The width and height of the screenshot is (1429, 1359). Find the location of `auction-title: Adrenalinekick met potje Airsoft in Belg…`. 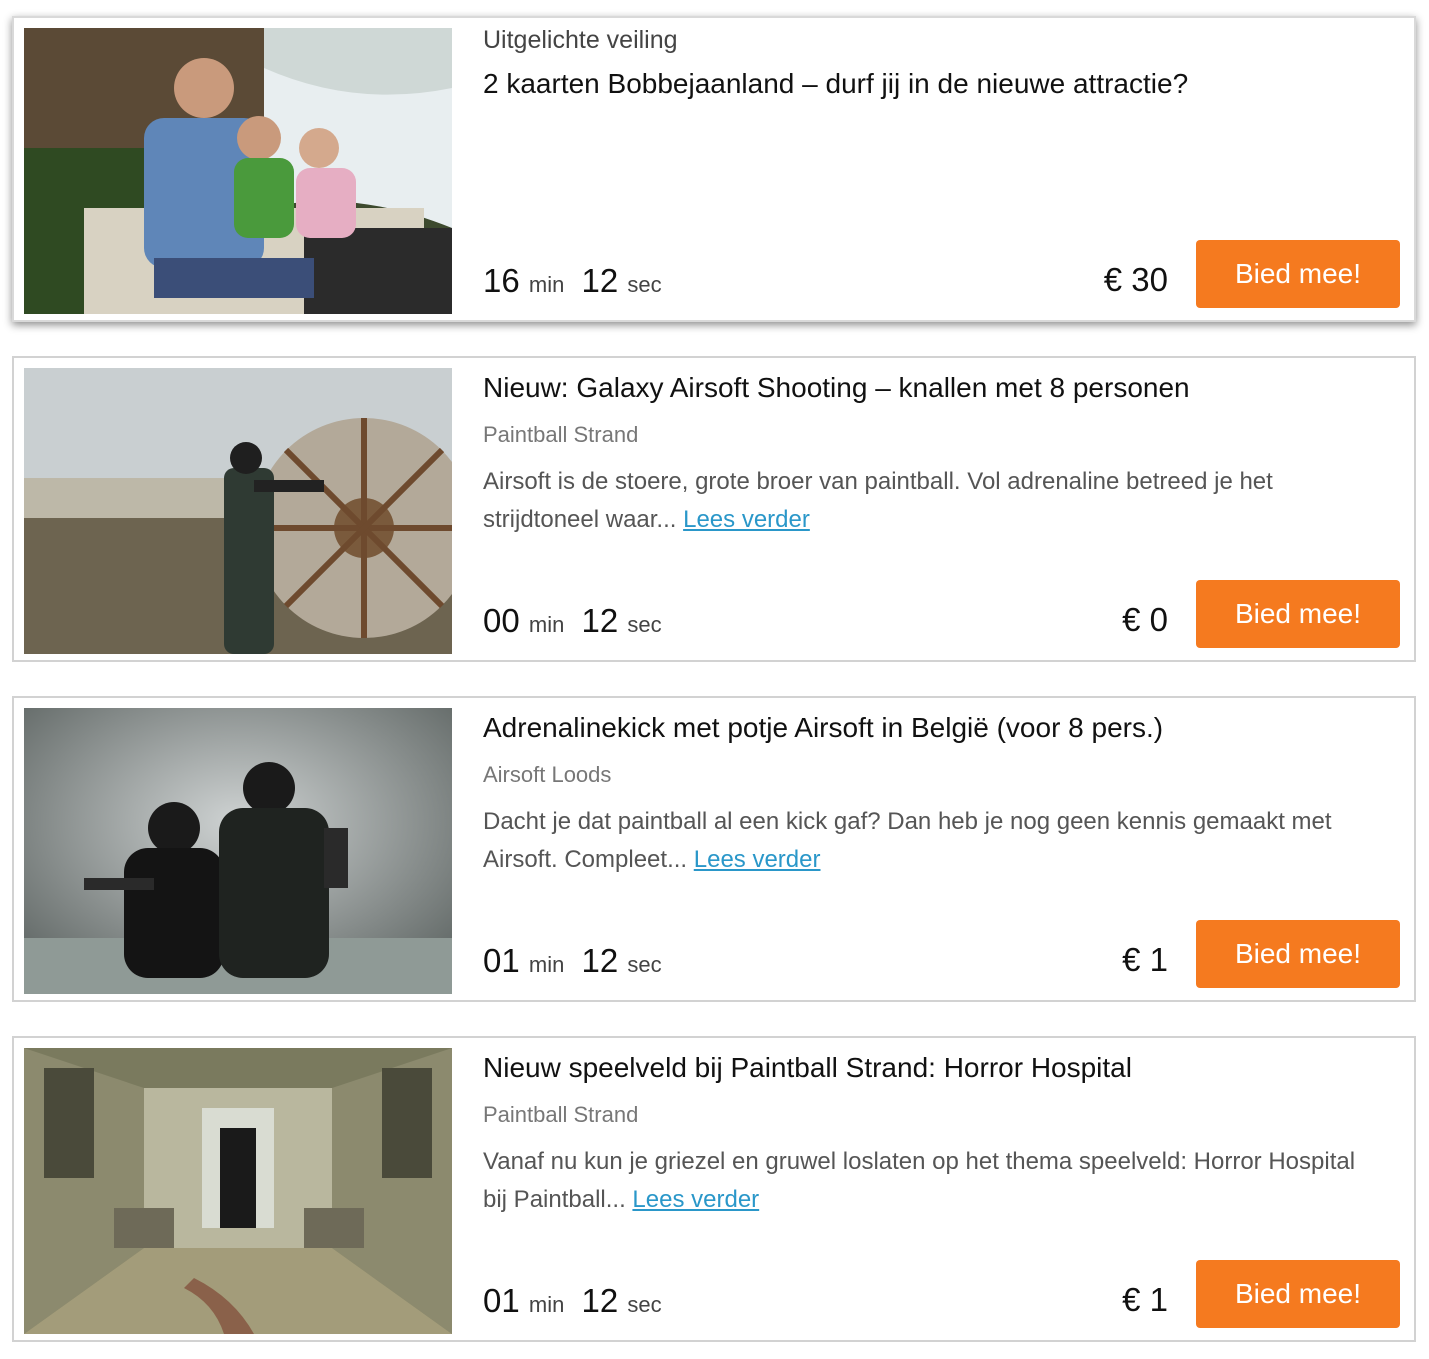

auction-title: Adrenalinekick met potje Airsoft in Belg… is located at coordinates (823, 728).